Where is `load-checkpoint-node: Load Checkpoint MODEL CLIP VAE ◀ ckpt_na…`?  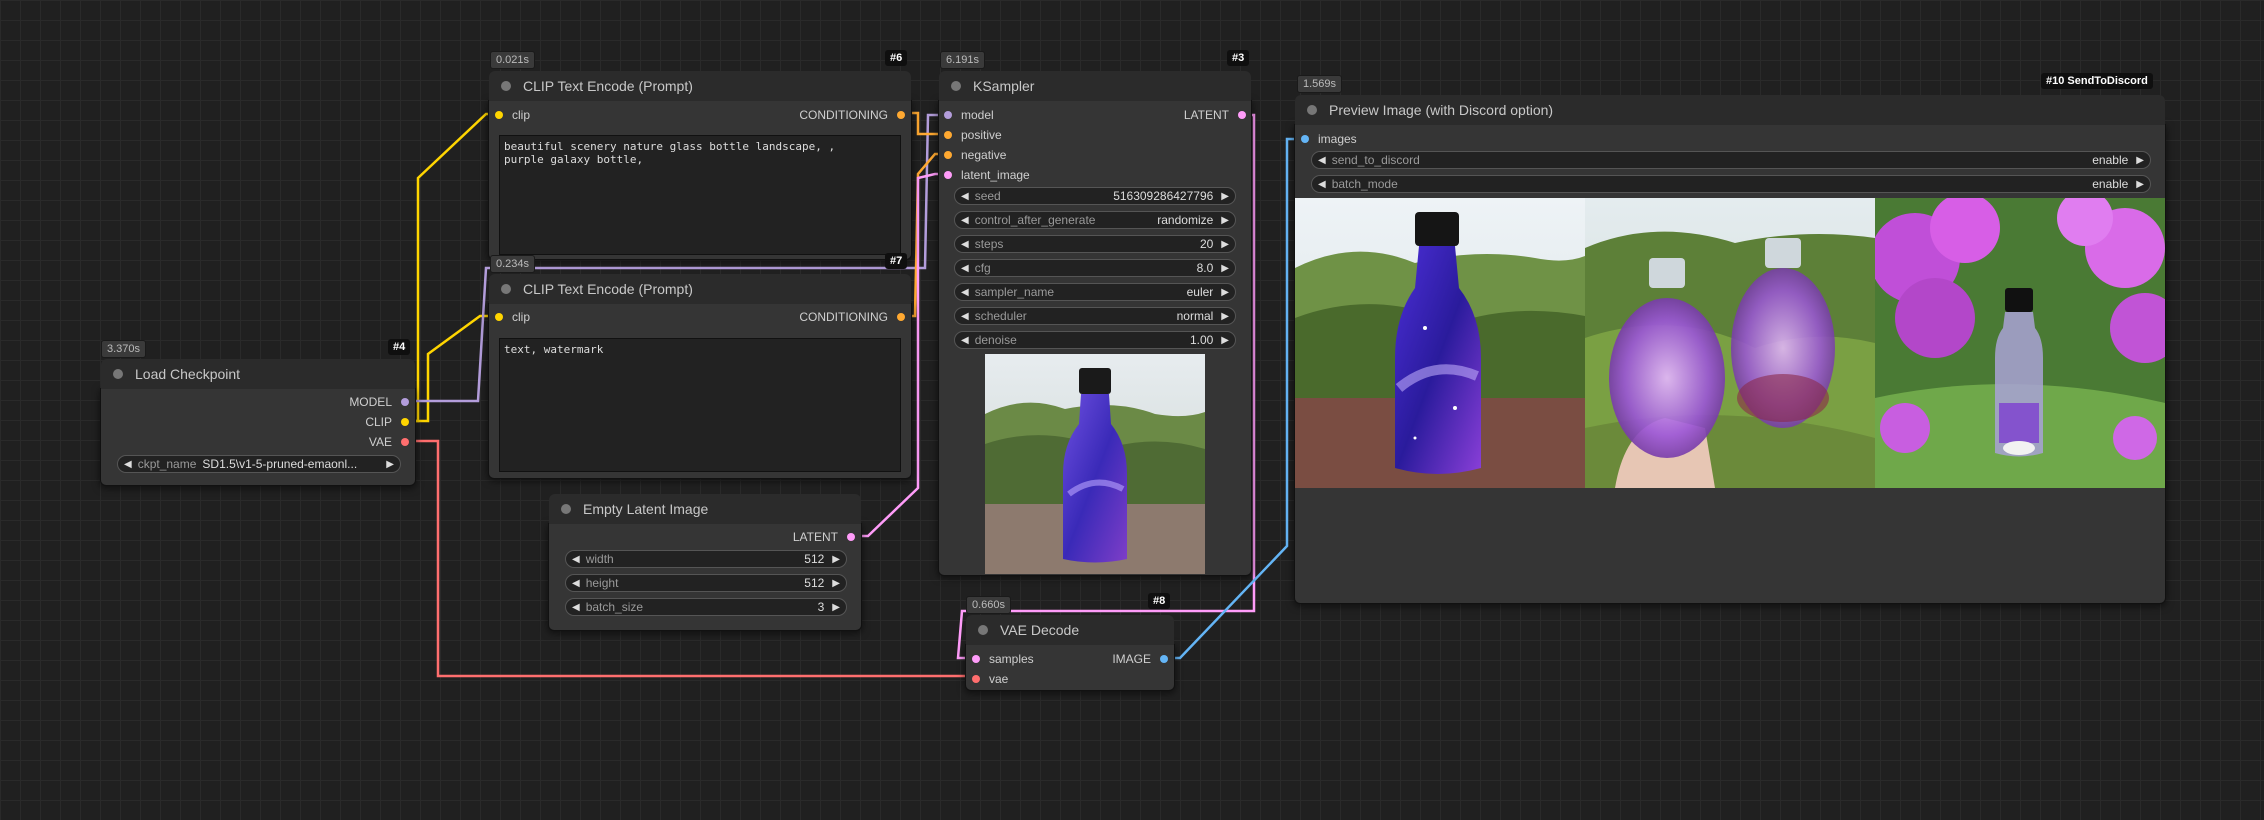
load-checkpoint-node: Load Checkpoint MODEL CLIP VAE ◀ ckpt_na… is located at coordinates (258, 422).